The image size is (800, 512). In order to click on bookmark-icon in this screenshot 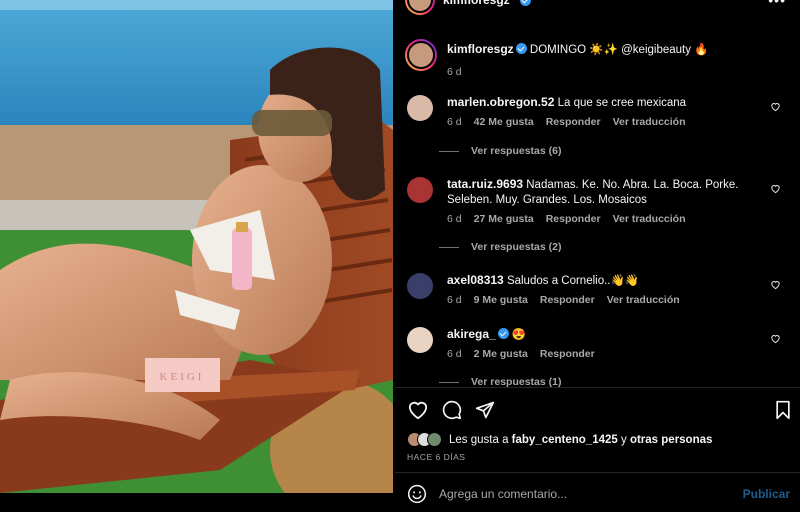, I will do `click(783, 410)`.